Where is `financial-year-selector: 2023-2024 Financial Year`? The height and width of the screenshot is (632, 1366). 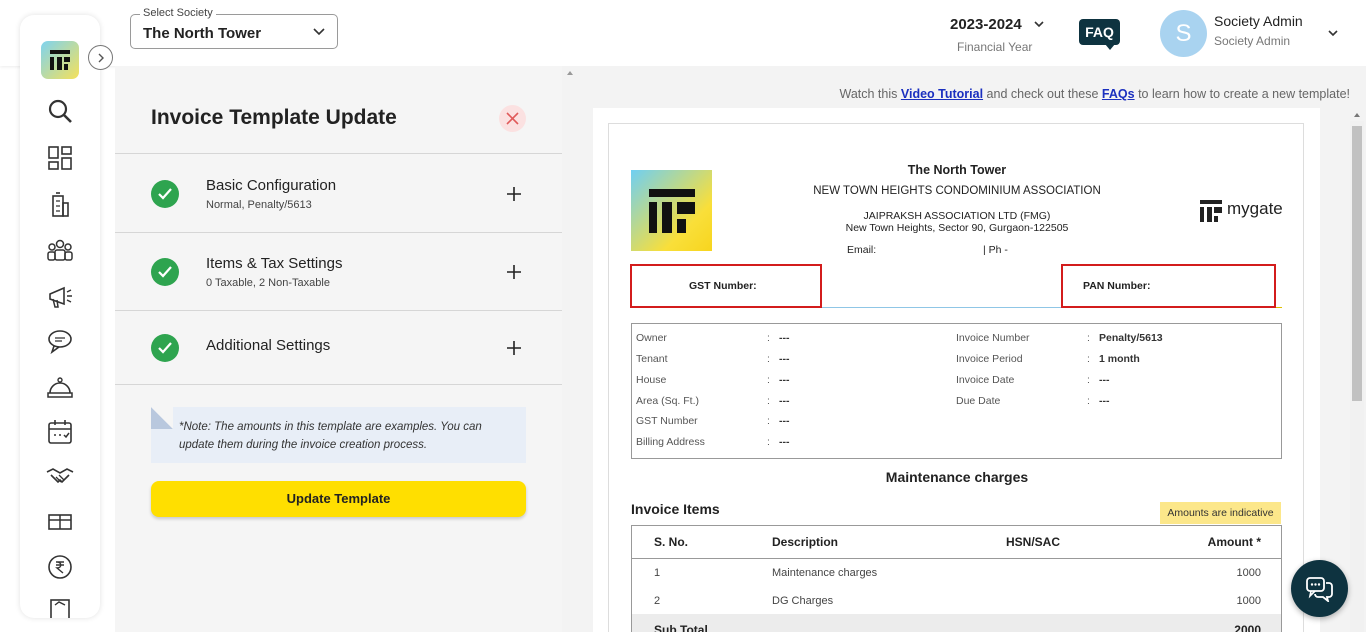 financial-year-selector: 2023-2024 Financial Year is located at coordinates (997, 35).